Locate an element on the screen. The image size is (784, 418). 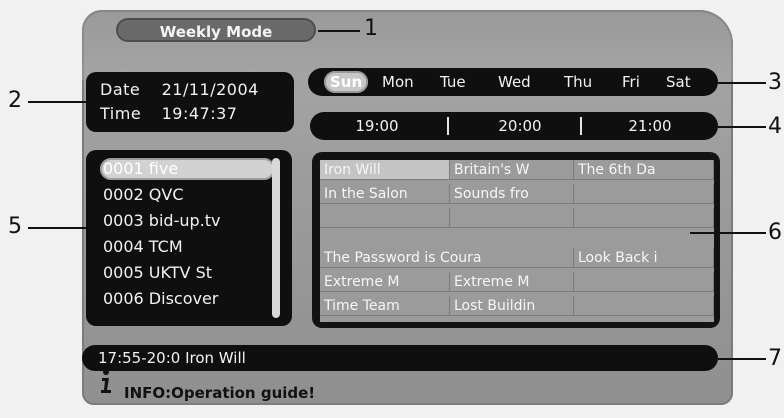
callout-number: 2 is located at coordinates (15, 100).